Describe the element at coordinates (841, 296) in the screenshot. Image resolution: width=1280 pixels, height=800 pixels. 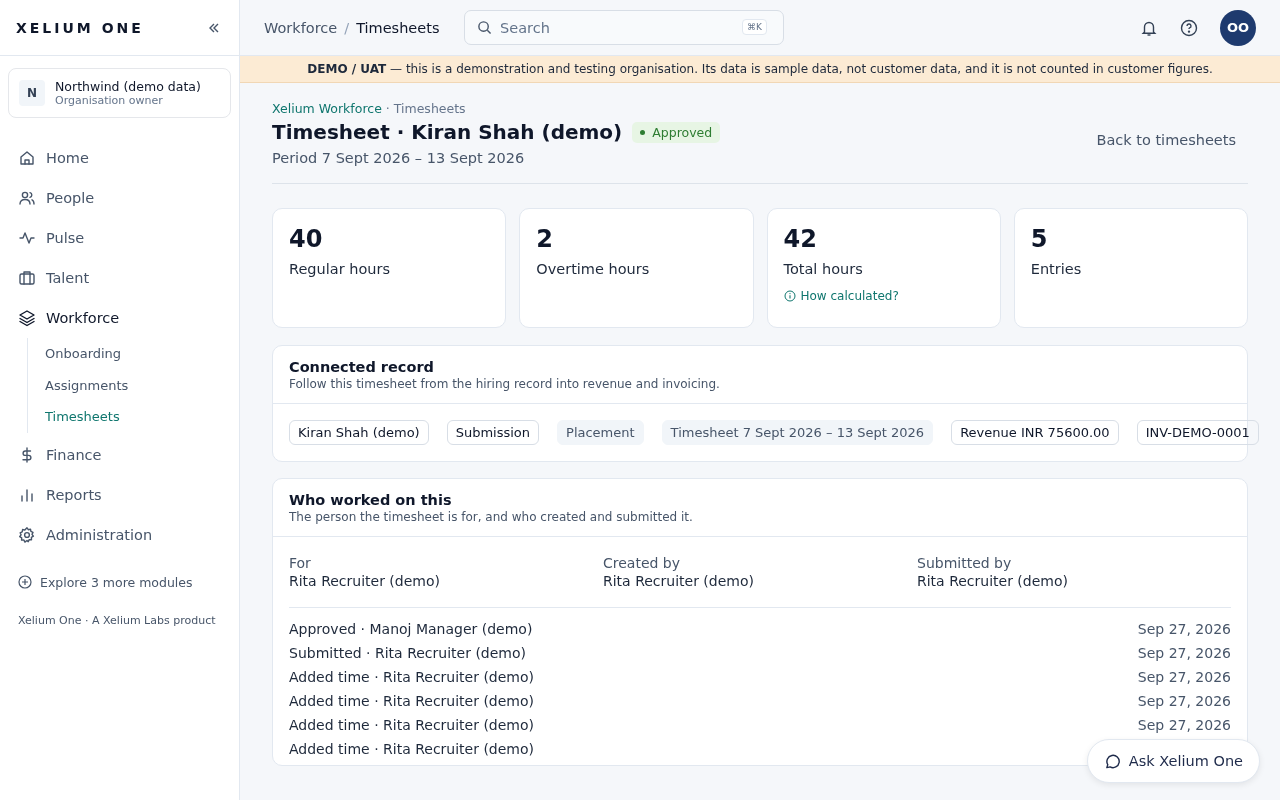
I see `how-calculated-link: How calculated?` at that location.